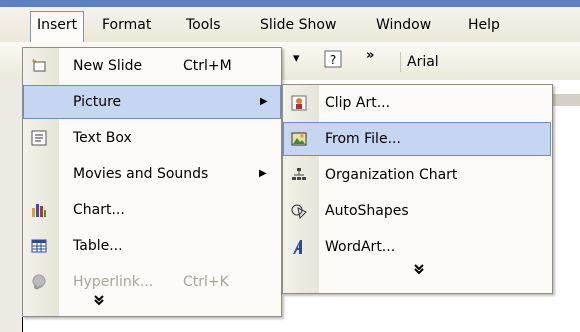 The image size is (580, 332). What do you see at coordinates (11, 206) in the screenshot?
I see `left-toolbar-strip` at bounding box center [11, 206].